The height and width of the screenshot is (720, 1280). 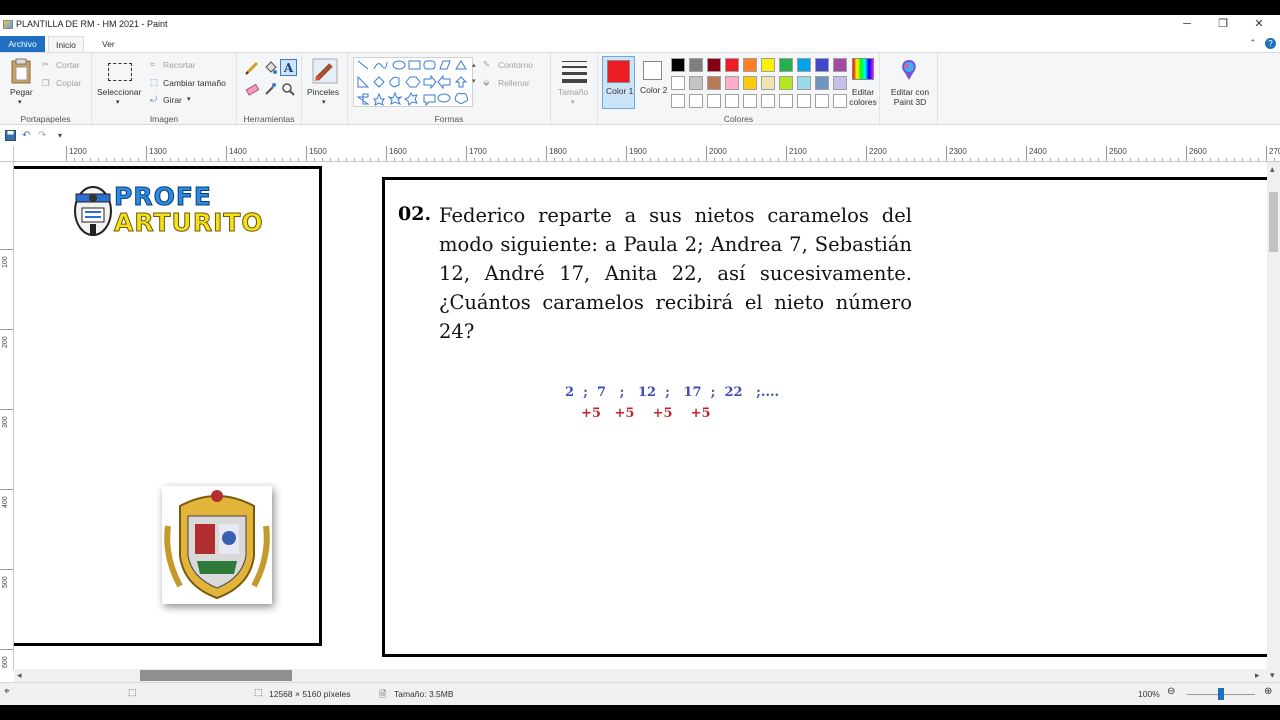 What do you see at coordinates (1221, 694) in the screenshot?
I see `zoom-slider-thumb` at bounding box center [1221, 694].